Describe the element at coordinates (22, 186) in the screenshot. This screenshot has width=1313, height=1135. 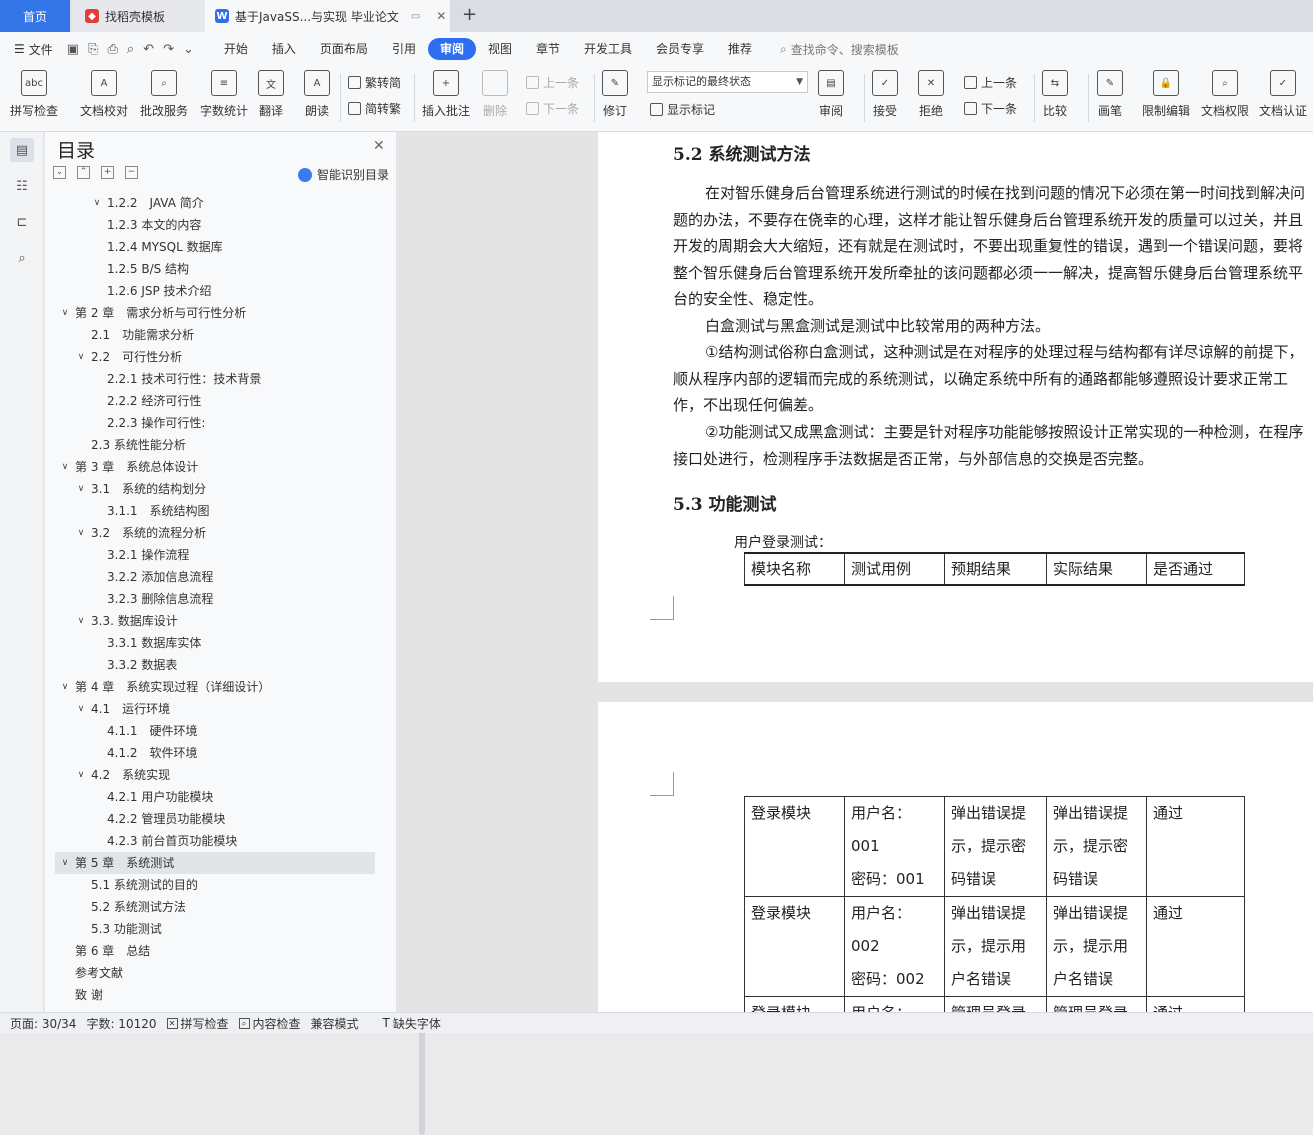
I see `chapter-nav-icon: ☷` at that location.